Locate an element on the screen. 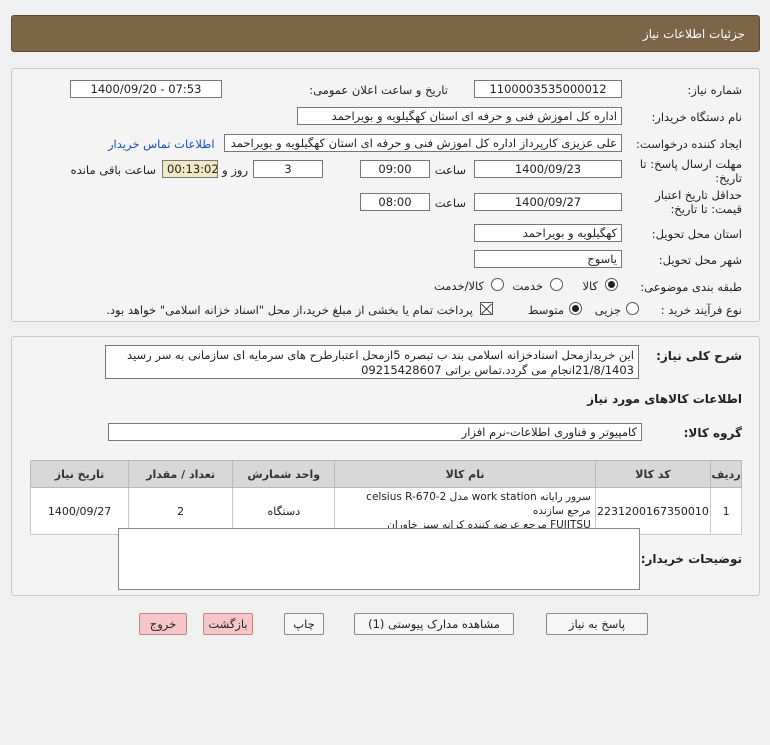 Image resolution: width=770 pixels, height=745 pixels. category-radio-goods is located at coordinates (611, 284).